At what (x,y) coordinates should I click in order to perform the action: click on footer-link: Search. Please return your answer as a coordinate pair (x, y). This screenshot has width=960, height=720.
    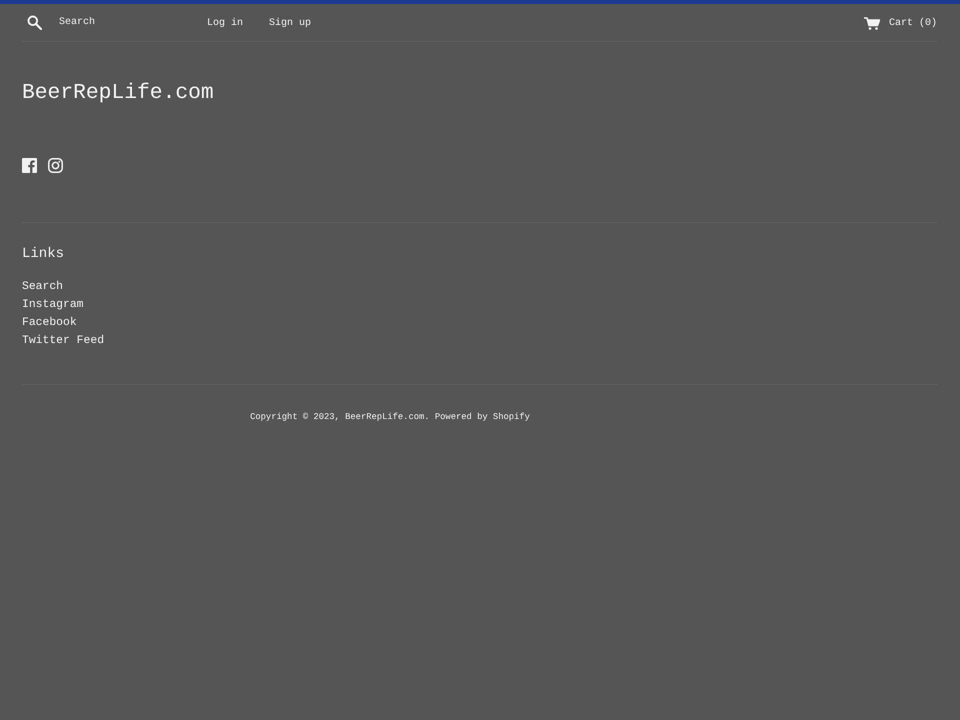
    Looking at the image, I should click on (43, 287).